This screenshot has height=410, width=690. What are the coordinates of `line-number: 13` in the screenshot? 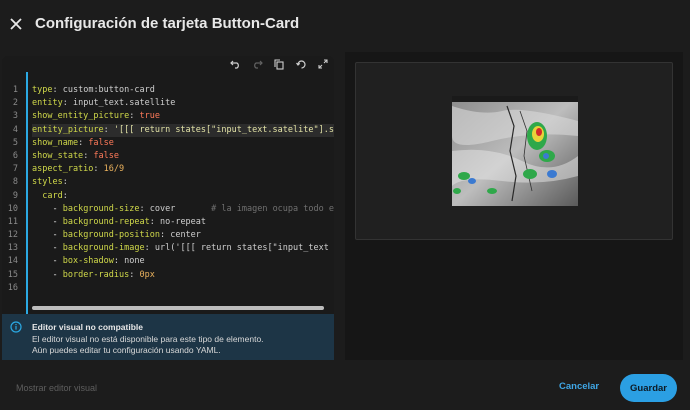 It's located at (12, 248).